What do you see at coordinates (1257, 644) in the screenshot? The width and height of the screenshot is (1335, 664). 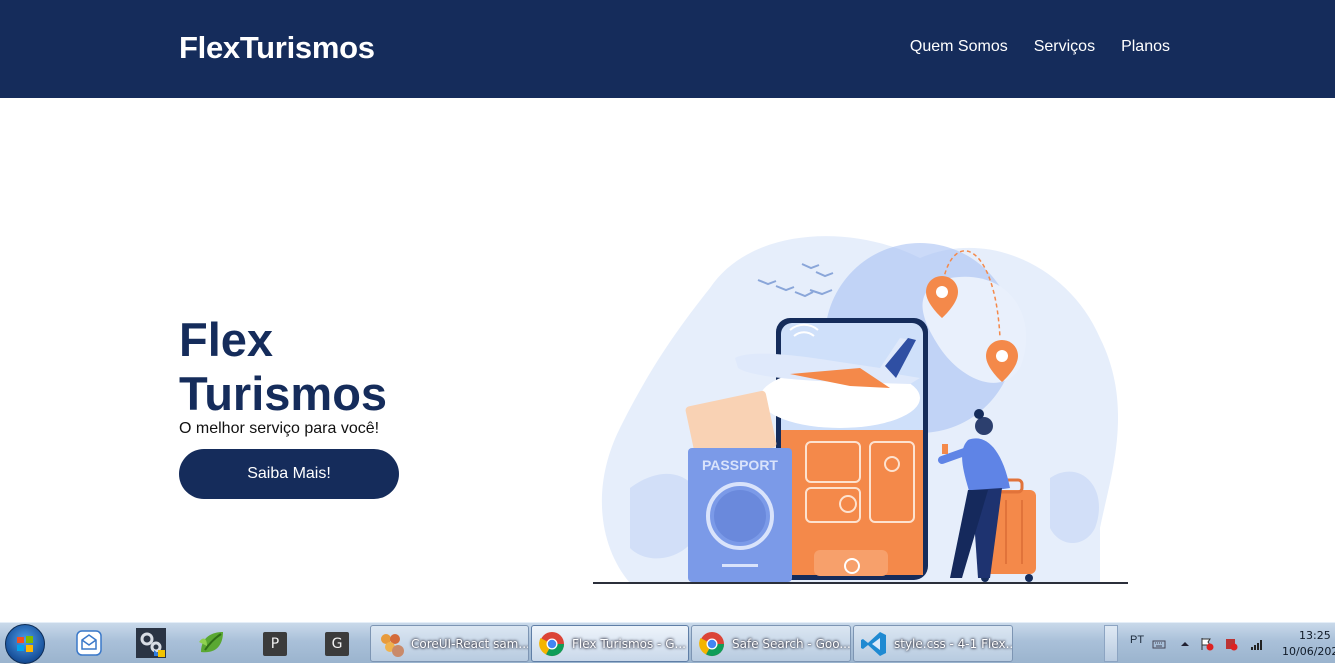 I see `network-signal-icon` at bounding box center [1257, 644].